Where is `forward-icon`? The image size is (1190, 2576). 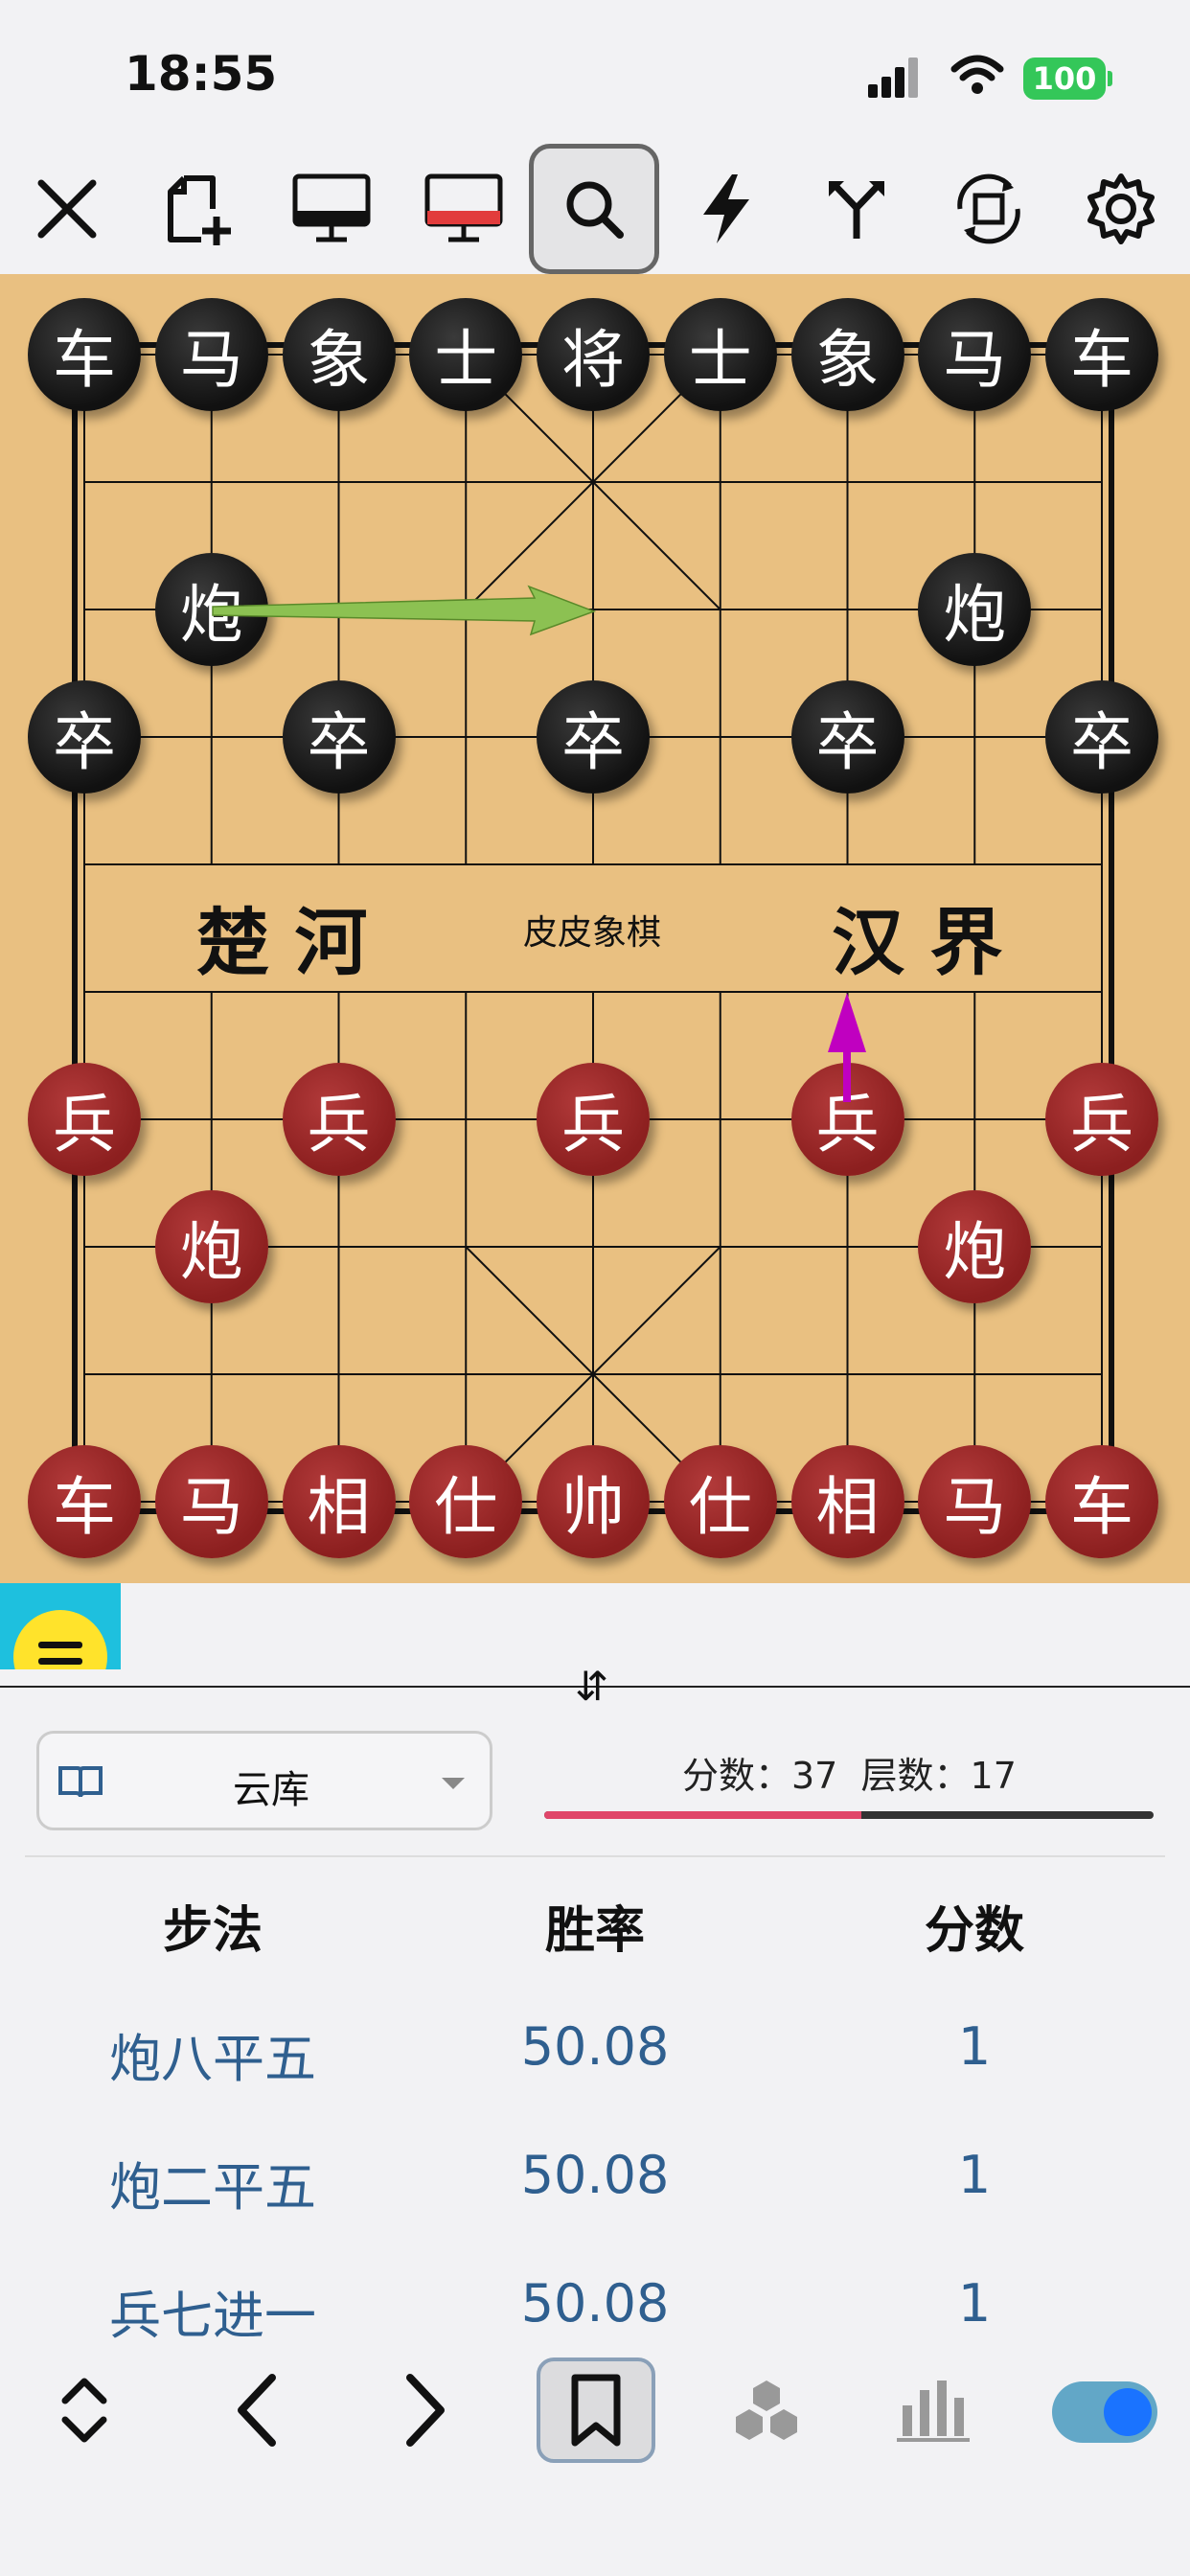 forward-icon is located at coordinates (426, 2410).